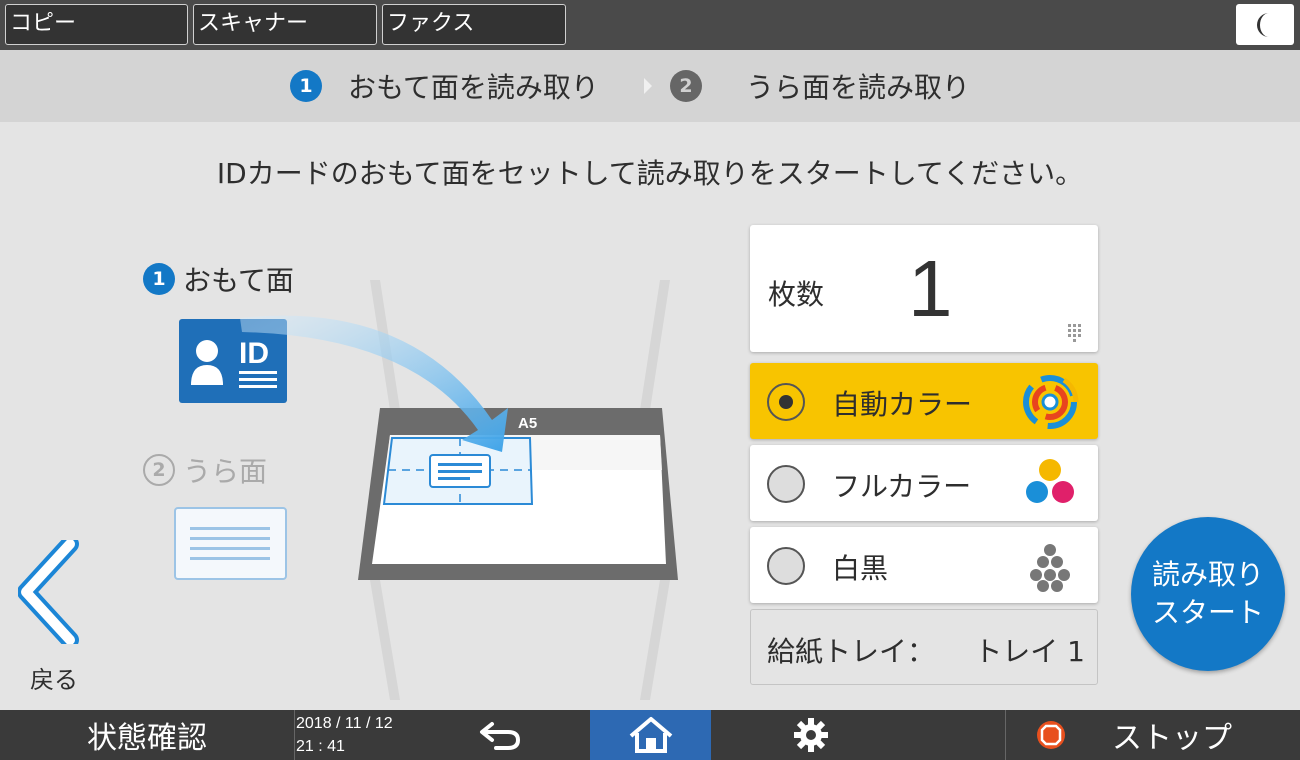 The image size is (1300, 760). I want to click on step-back: 2 うら面を読み取り, so click(820, 86).